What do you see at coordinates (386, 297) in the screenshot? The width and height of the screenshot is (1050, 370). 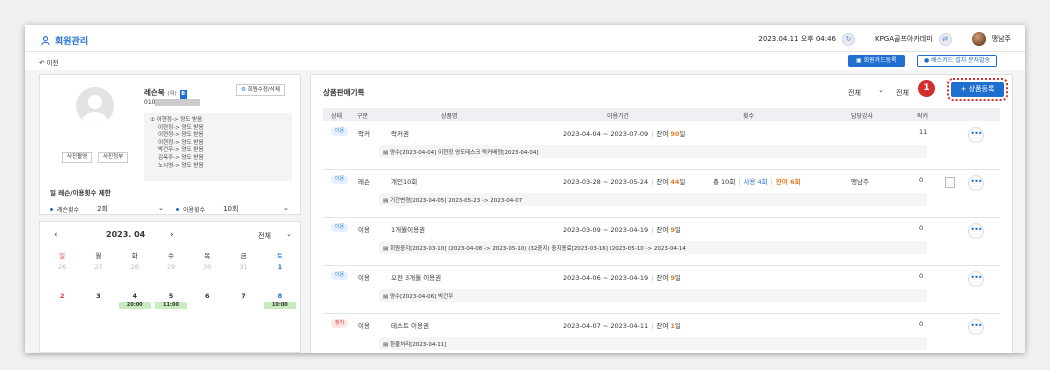 I see `document-icon: ▤` at bounding box center [386, 297].